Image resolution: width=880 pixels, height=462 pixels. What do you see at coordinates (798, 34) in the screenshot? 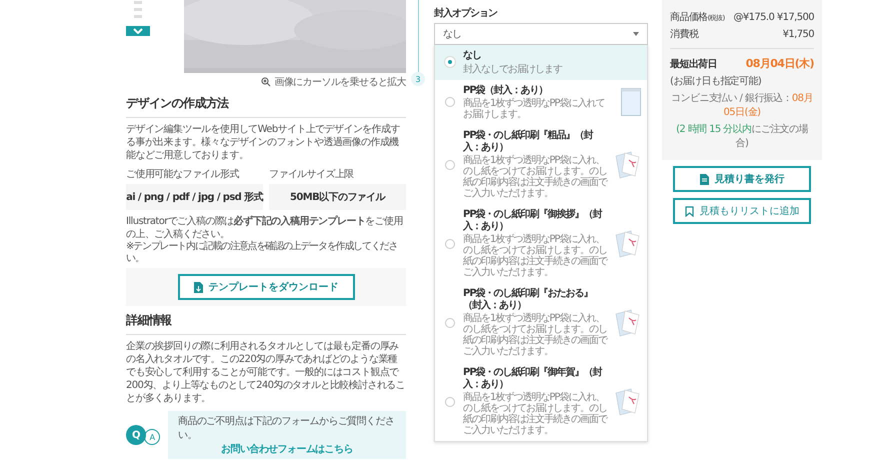
I see `price-value: ¥1,750` at bounding box center [798, 34].